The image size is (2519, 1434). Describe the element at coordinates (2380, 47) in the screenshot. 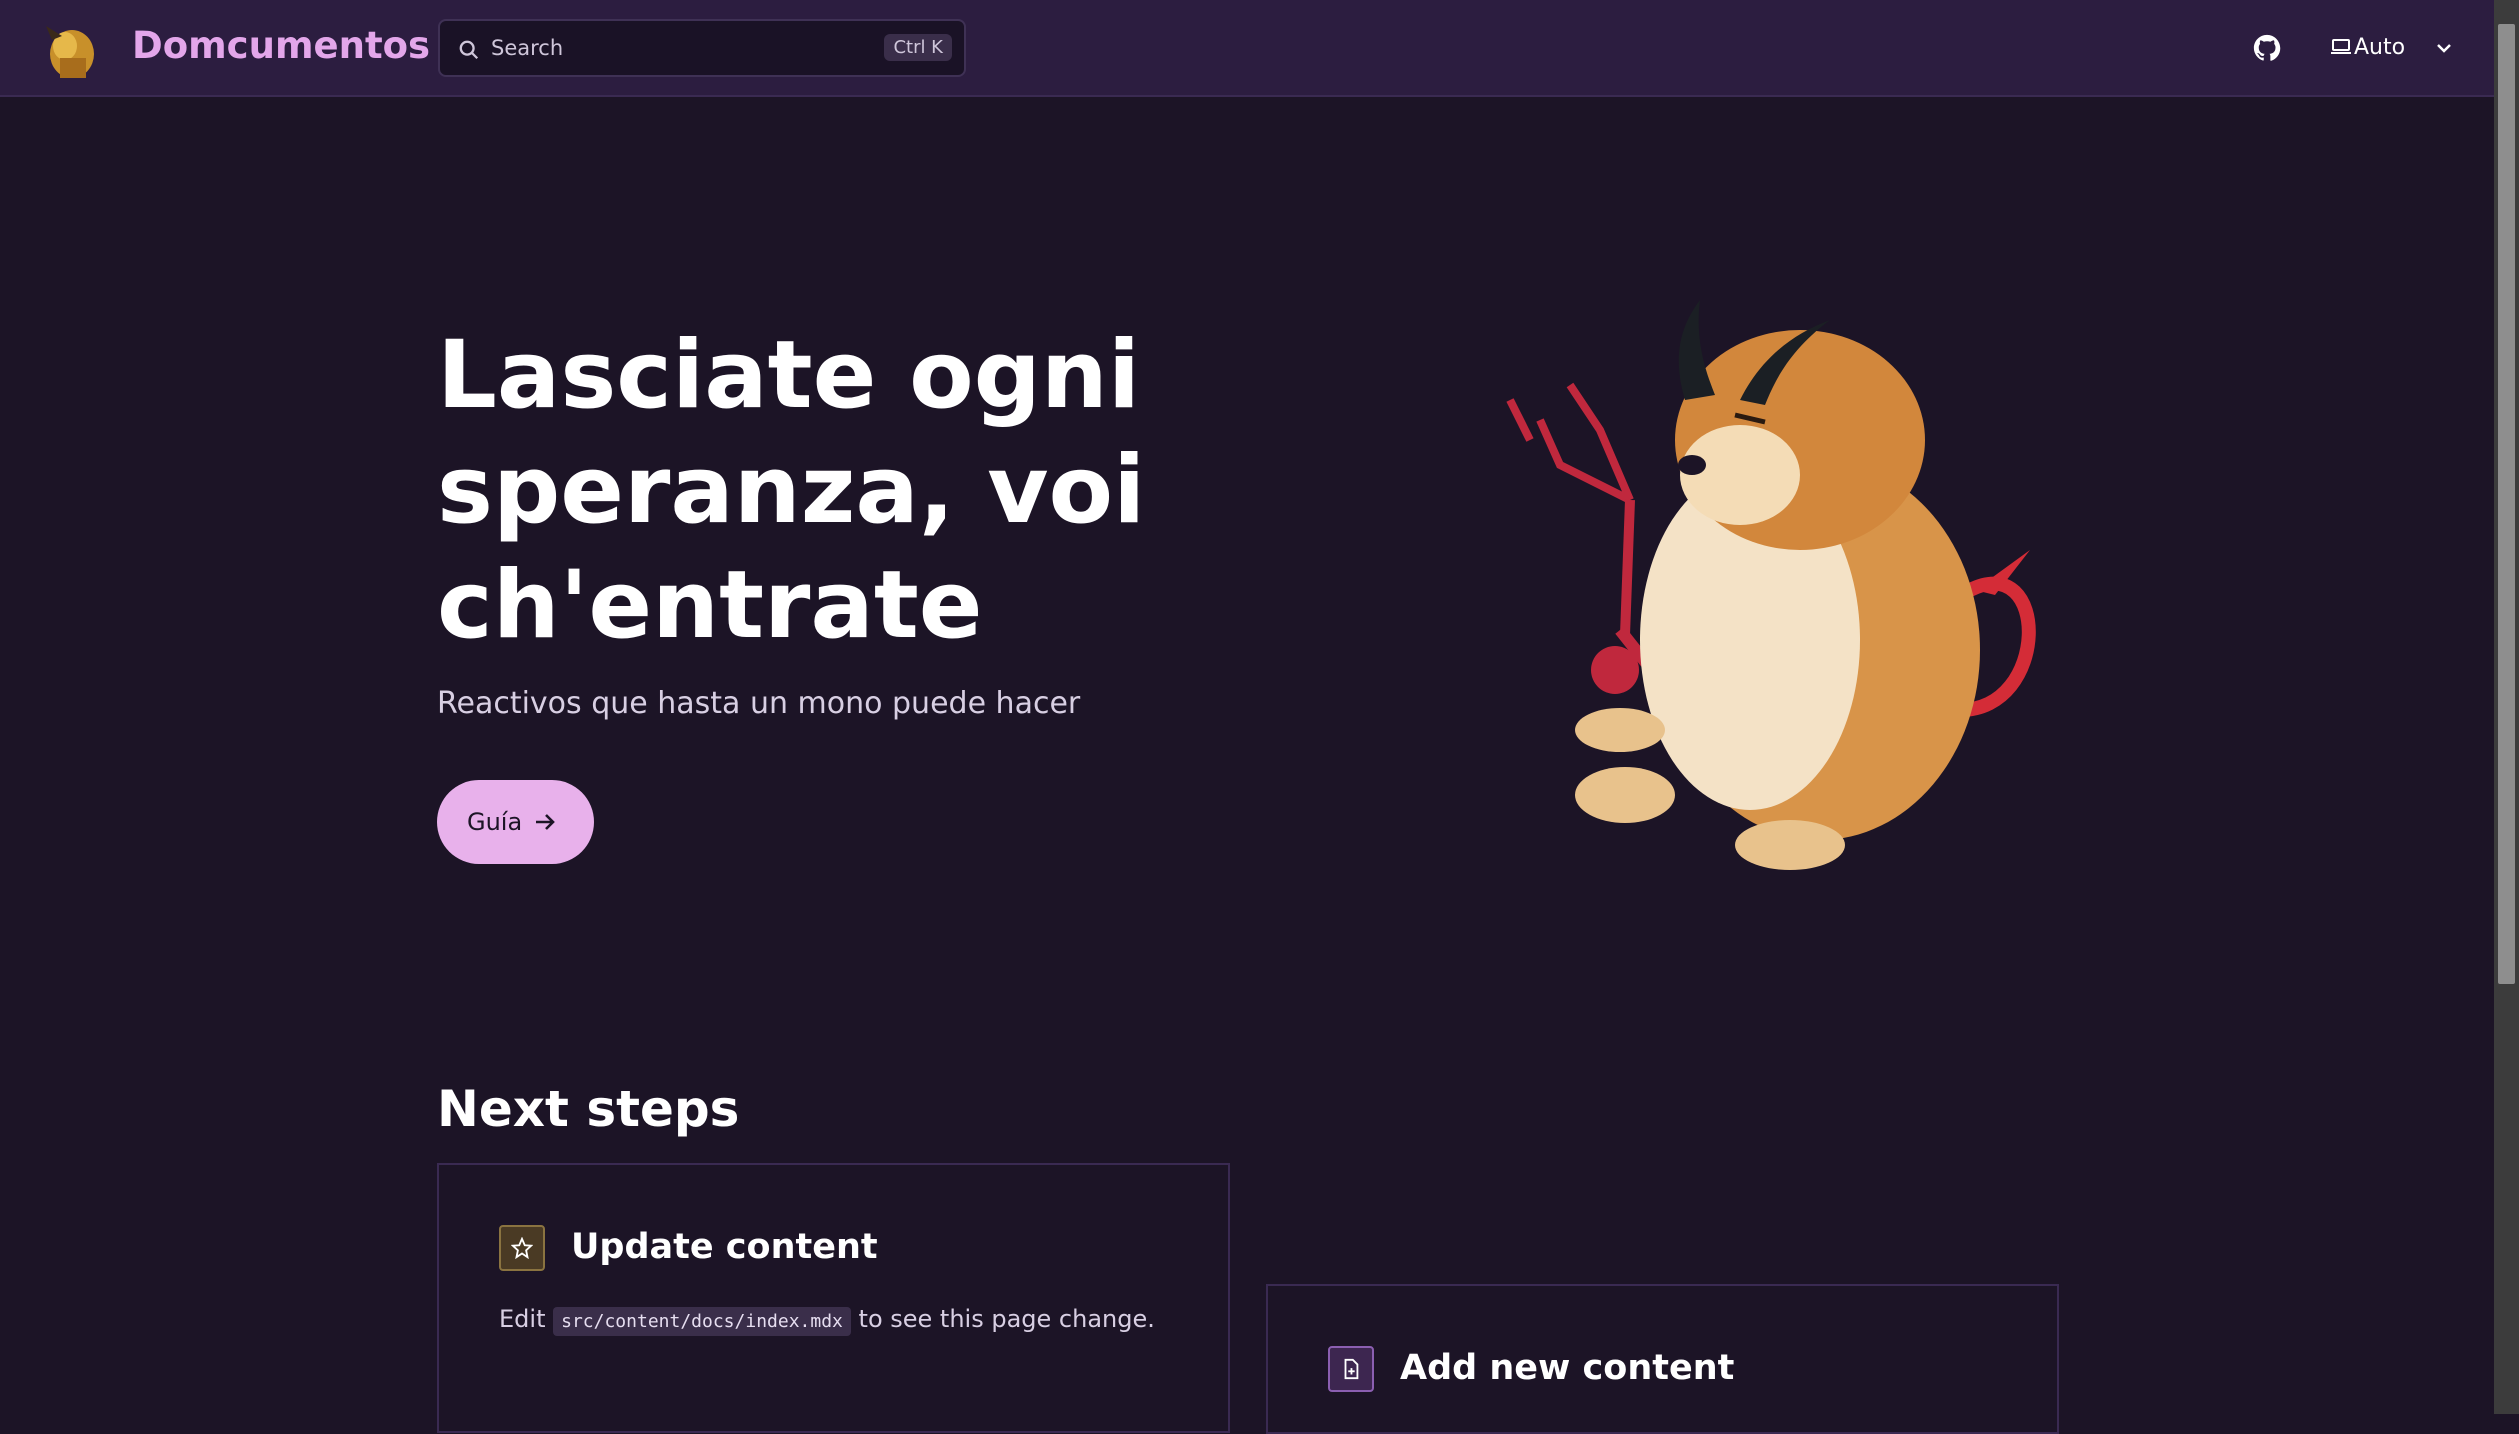

I see `theme-select-value: Auto` at that location.